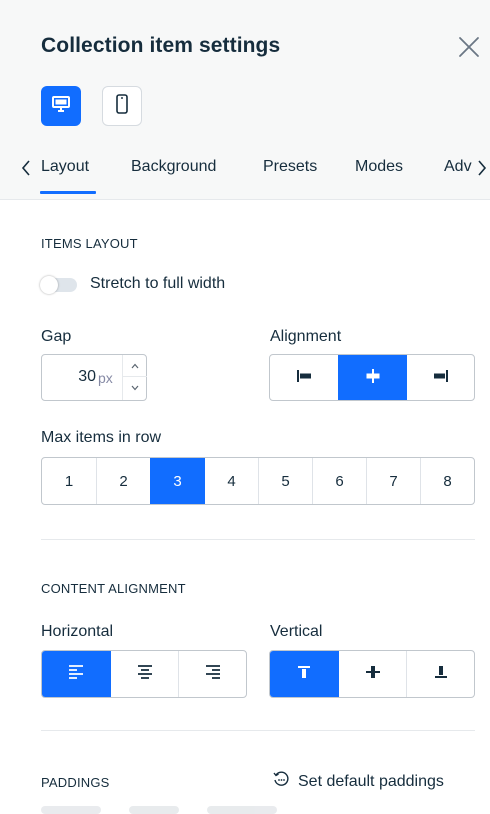 Image resolution: width=490 pixels, height=814 pixels. I want to click on tab-bar: Layout Background Presets Modes Adv, so click(245, 174).